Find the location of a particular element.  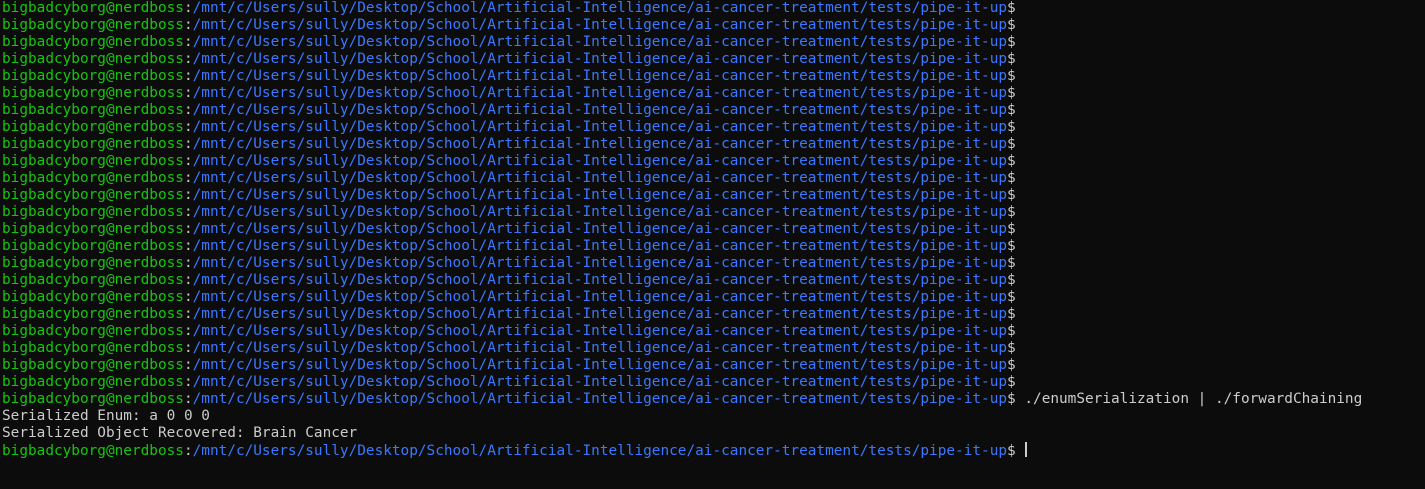

command-text: ./enumSerialization | ./forwardChaining is located at coordinates (1189, 399).